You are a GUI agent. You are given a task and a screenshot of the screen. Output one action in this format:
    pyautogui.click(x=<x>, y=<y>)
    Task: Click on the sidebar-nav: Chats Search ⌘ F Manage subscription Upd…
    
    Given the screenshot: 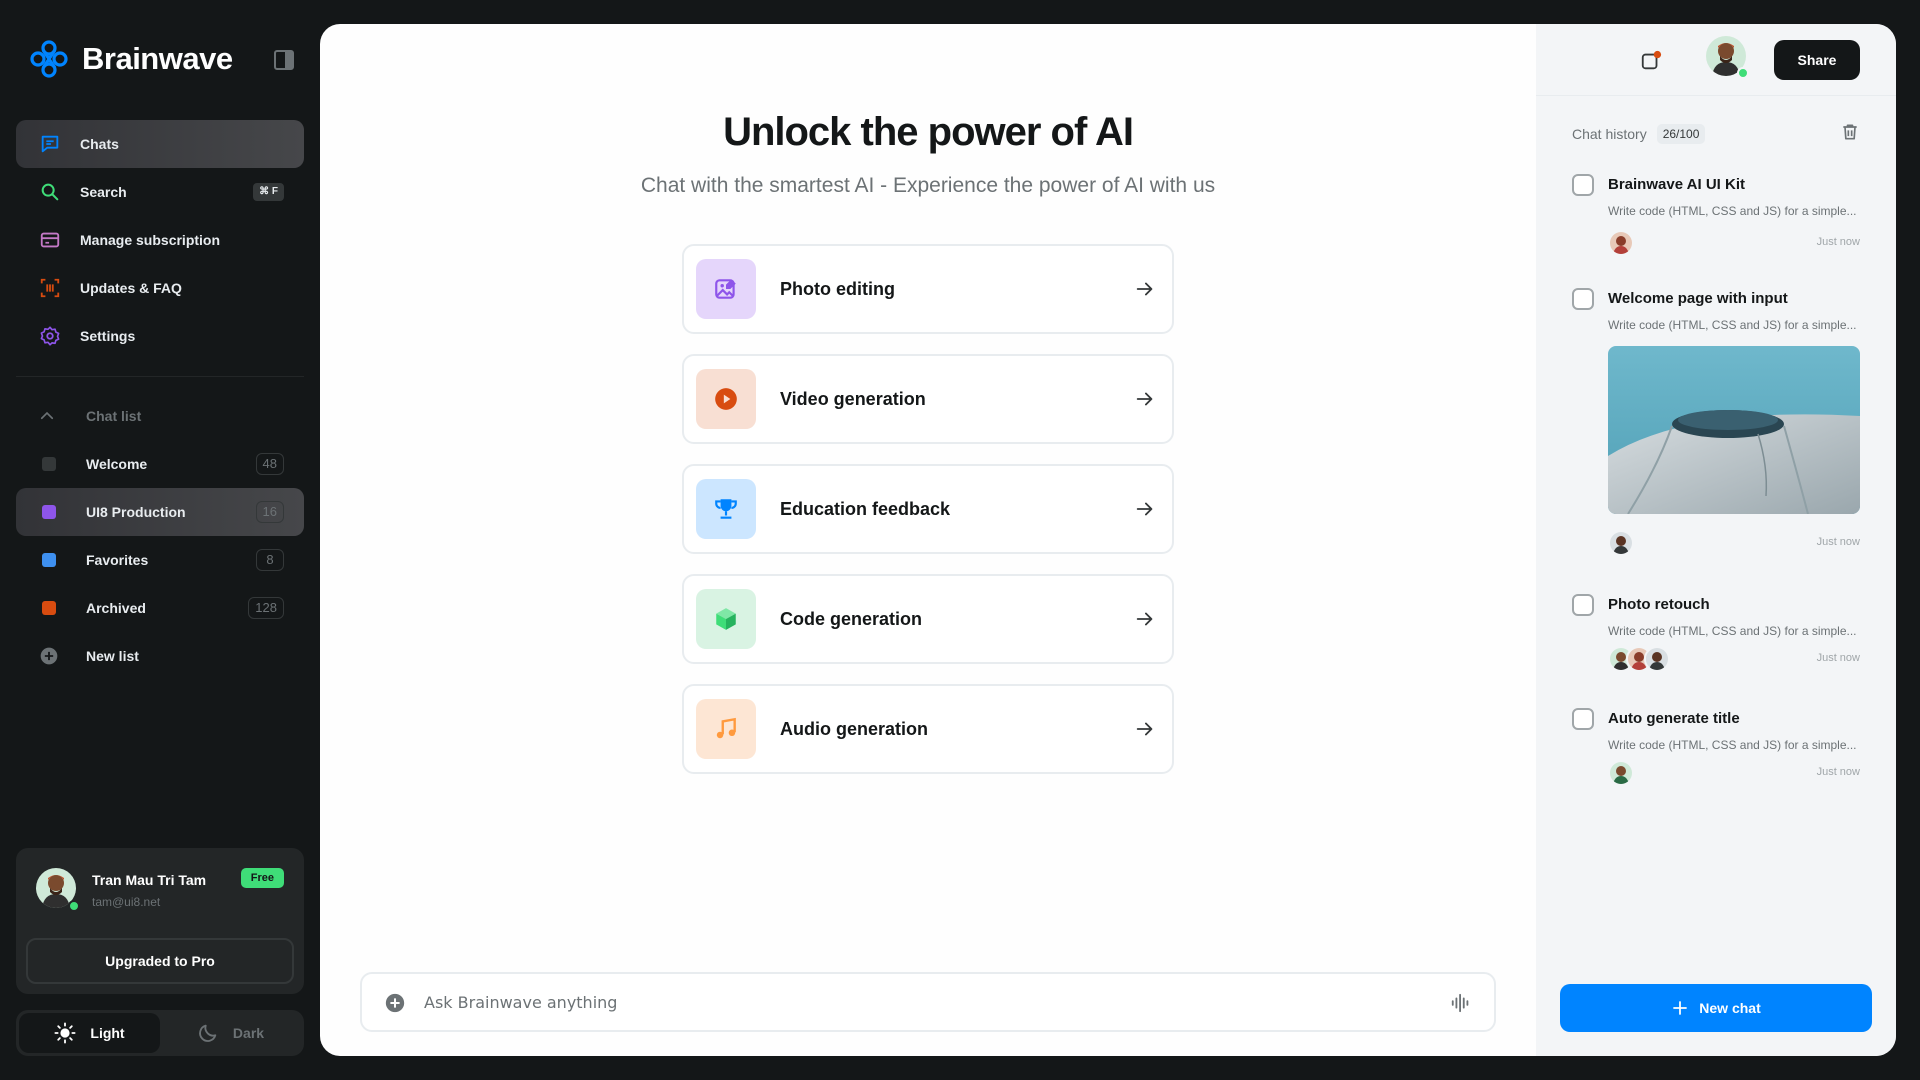 What is the action you would take?
    pyautogui.click(x=160, y=240)
    